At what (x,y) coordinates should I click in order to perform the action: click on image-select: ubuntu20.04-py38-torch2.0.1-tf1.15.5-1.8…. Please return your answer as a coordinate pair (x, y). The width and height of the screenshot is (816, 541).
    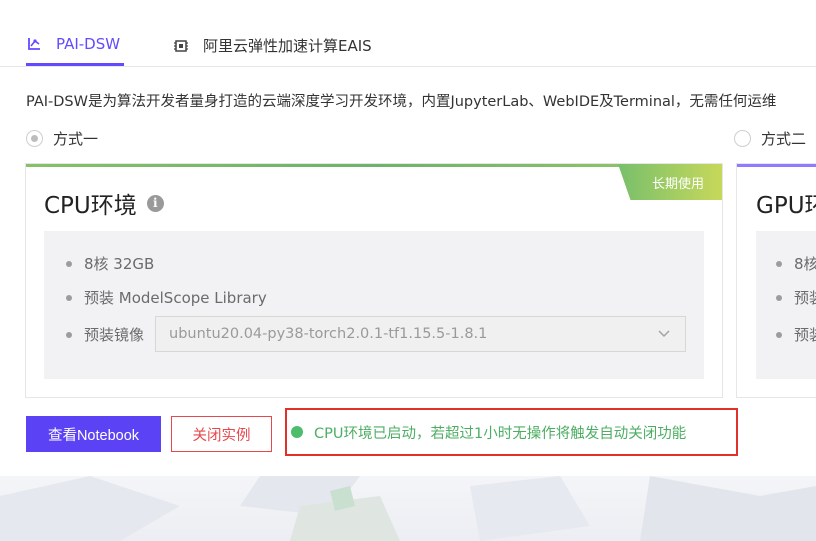
    Looking at the image, I should click on (420, 334).